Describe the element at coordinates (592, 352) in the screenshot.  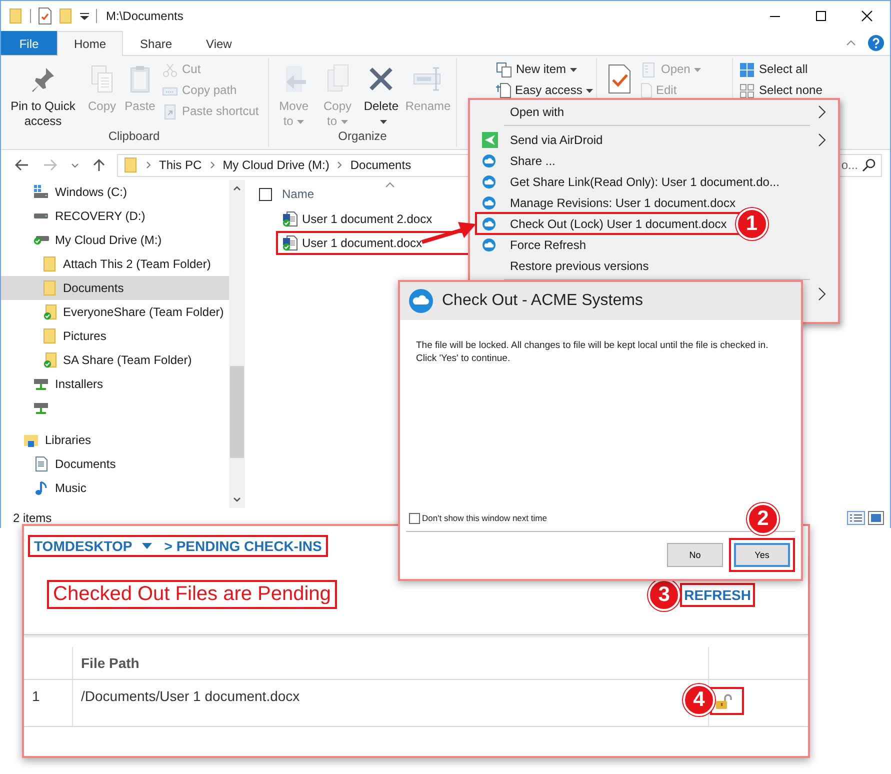
I see `dialog-message: The file will be locked. All changes to file will be kept local until the file is checked in. Click 'Yes' to continue.` at that location.